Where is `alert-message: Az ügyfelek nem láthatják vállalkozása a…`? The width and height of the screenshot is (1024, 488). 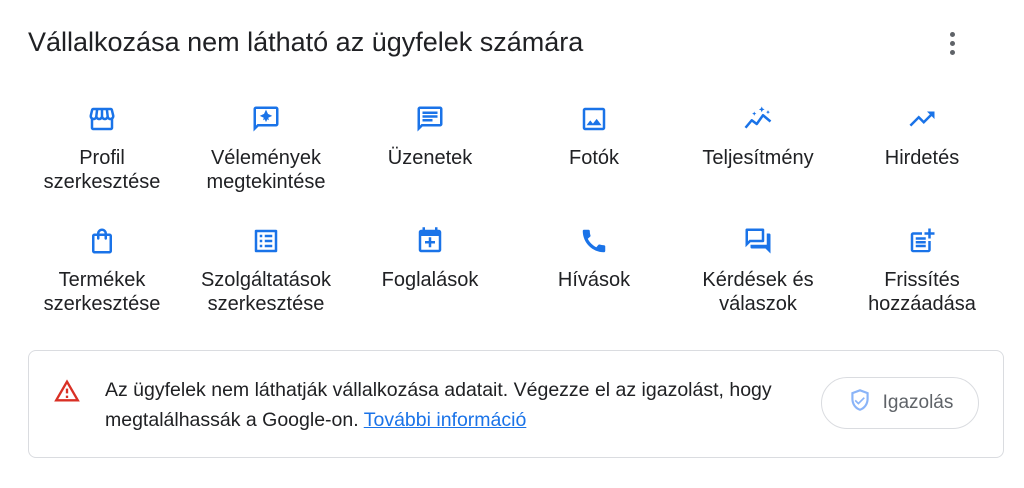
alert-message: Az ügyfelek nem láthatják vállalkozása a… is located at coordinates (455, 405).